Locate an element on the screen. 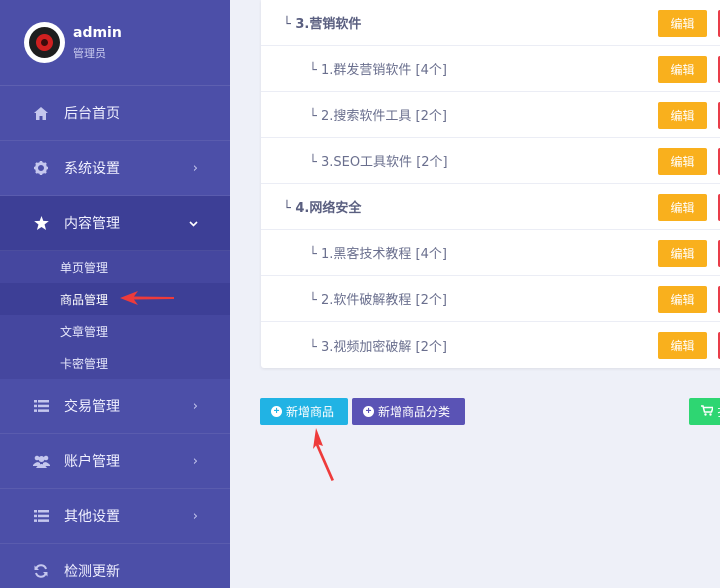 The image size is (720, 588). category-name: └ 2.搜索软件工具 [2个] is located at coordinates (378, 116).